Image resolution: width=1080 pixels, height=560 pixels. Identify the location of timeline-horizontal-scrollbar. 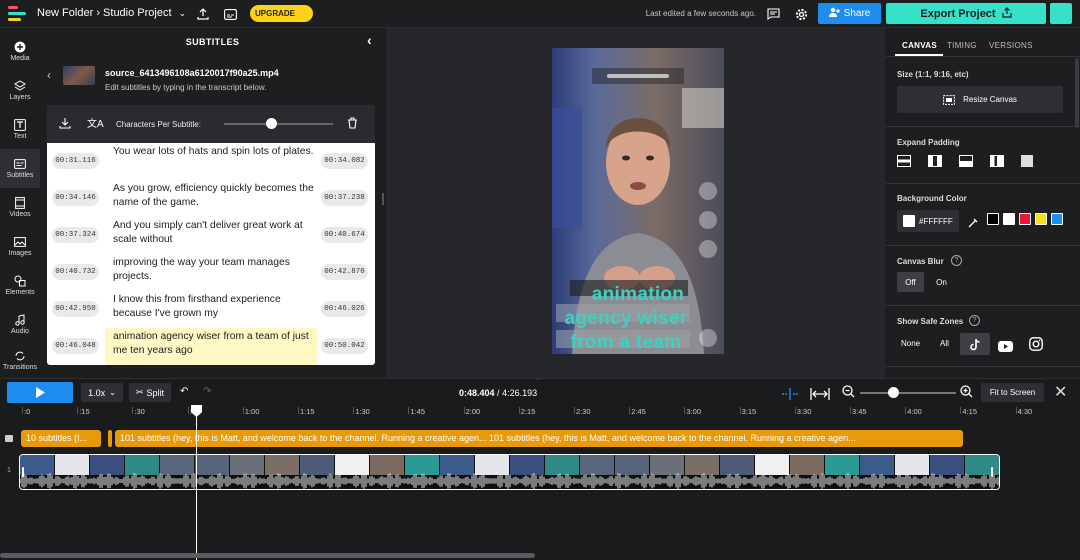
(267, 555).